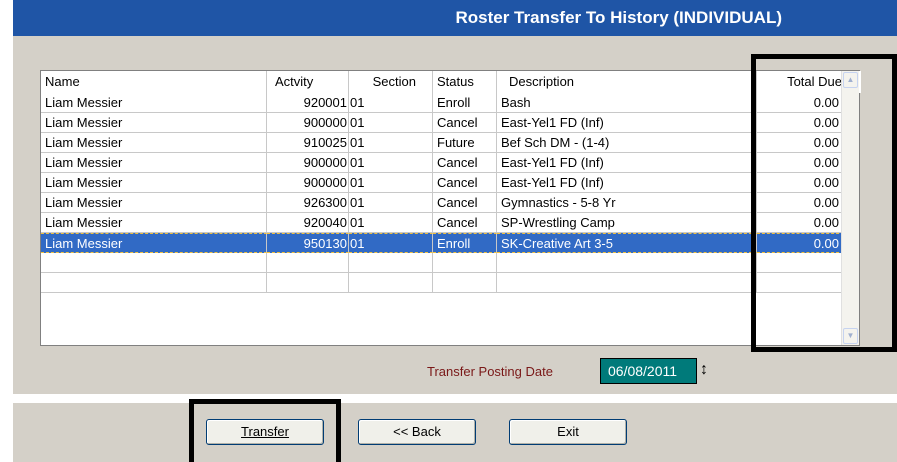 The width and height of the screenshot is (897, 462). I want to click on cell-activity: 920001, so click(308, 103).